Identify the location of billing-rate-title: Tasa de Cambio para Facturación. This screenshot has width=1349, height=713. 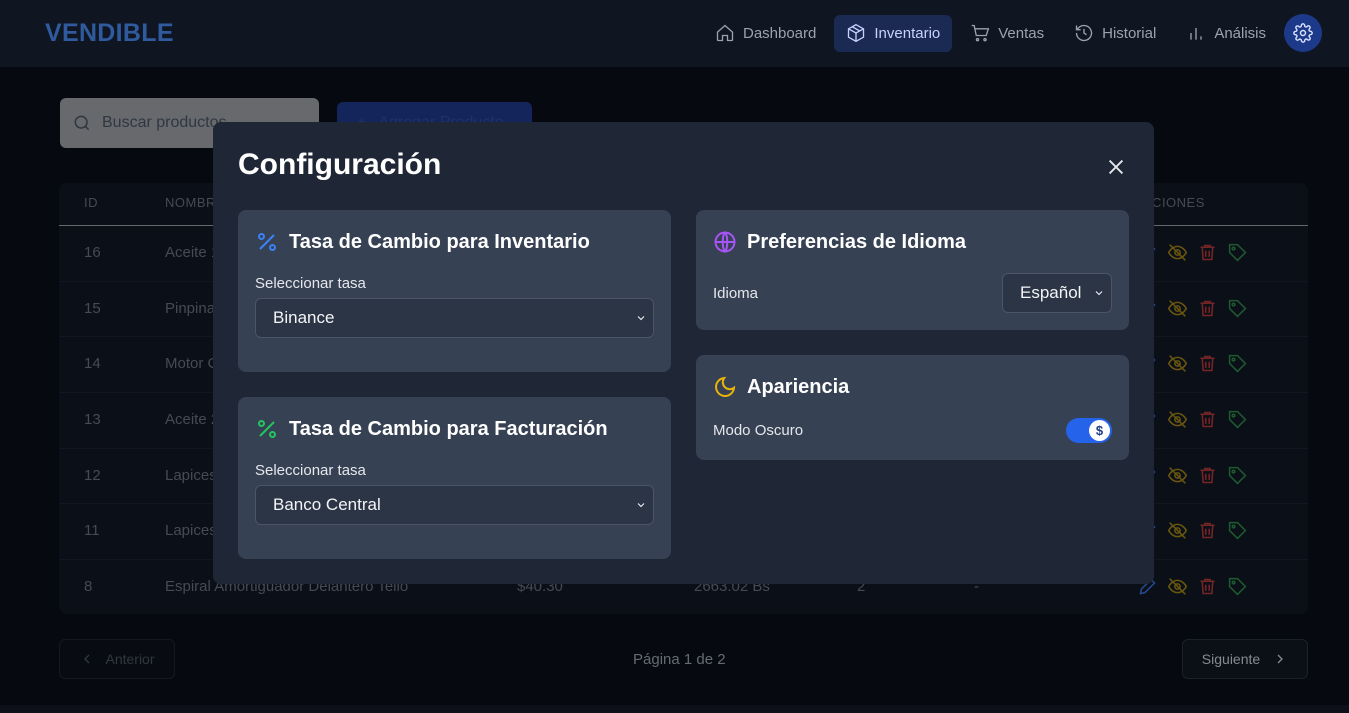
(431, 429).